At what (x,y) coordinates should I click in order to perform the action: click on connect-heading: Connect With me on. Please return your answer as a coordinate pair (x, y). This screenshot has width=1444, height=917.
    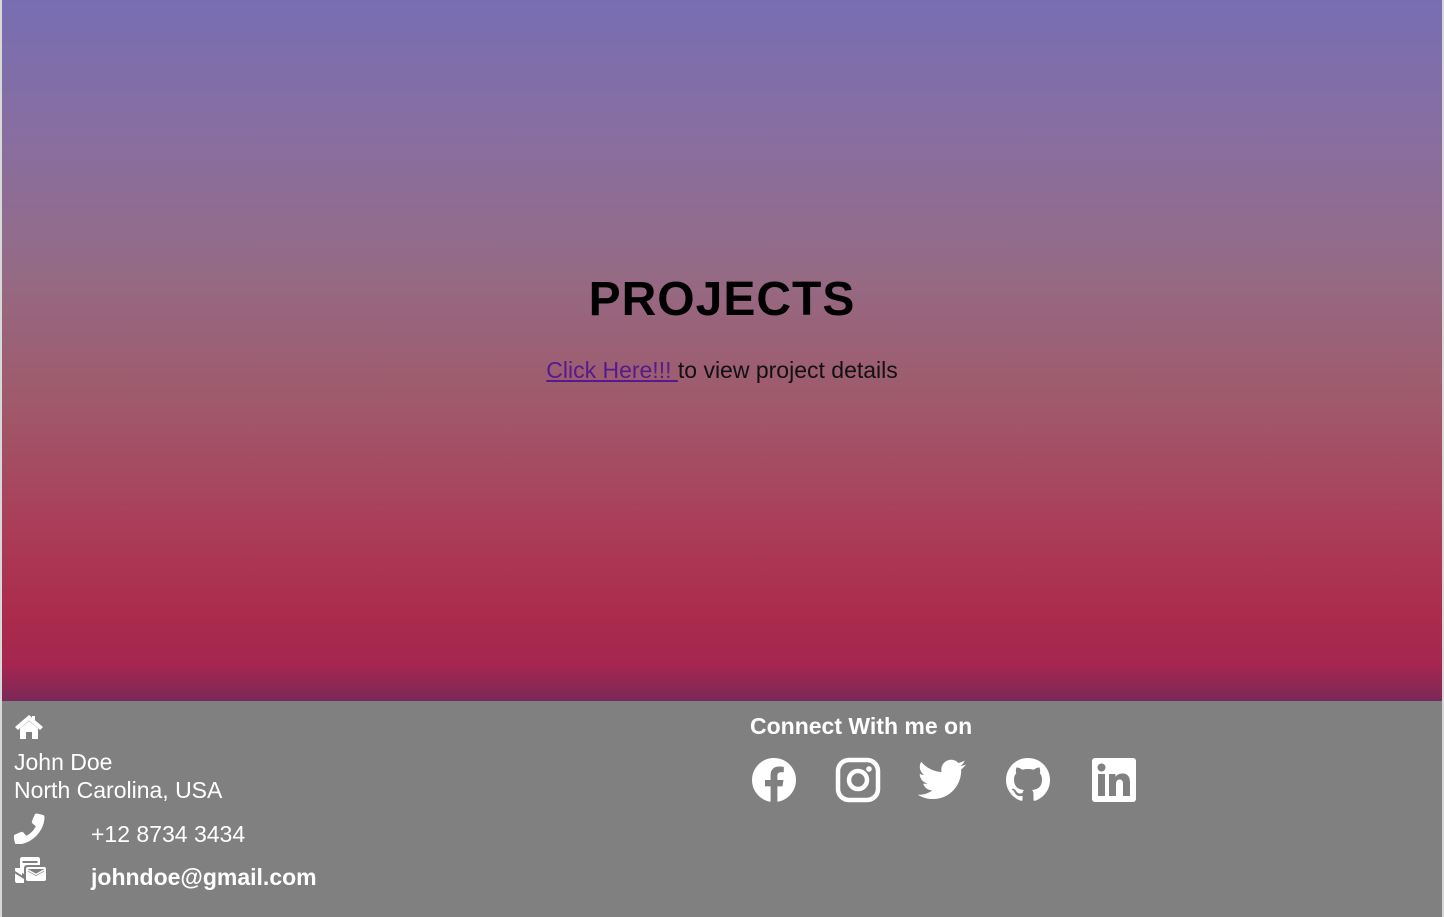
    Looking at the image, I should click on (861, 726).